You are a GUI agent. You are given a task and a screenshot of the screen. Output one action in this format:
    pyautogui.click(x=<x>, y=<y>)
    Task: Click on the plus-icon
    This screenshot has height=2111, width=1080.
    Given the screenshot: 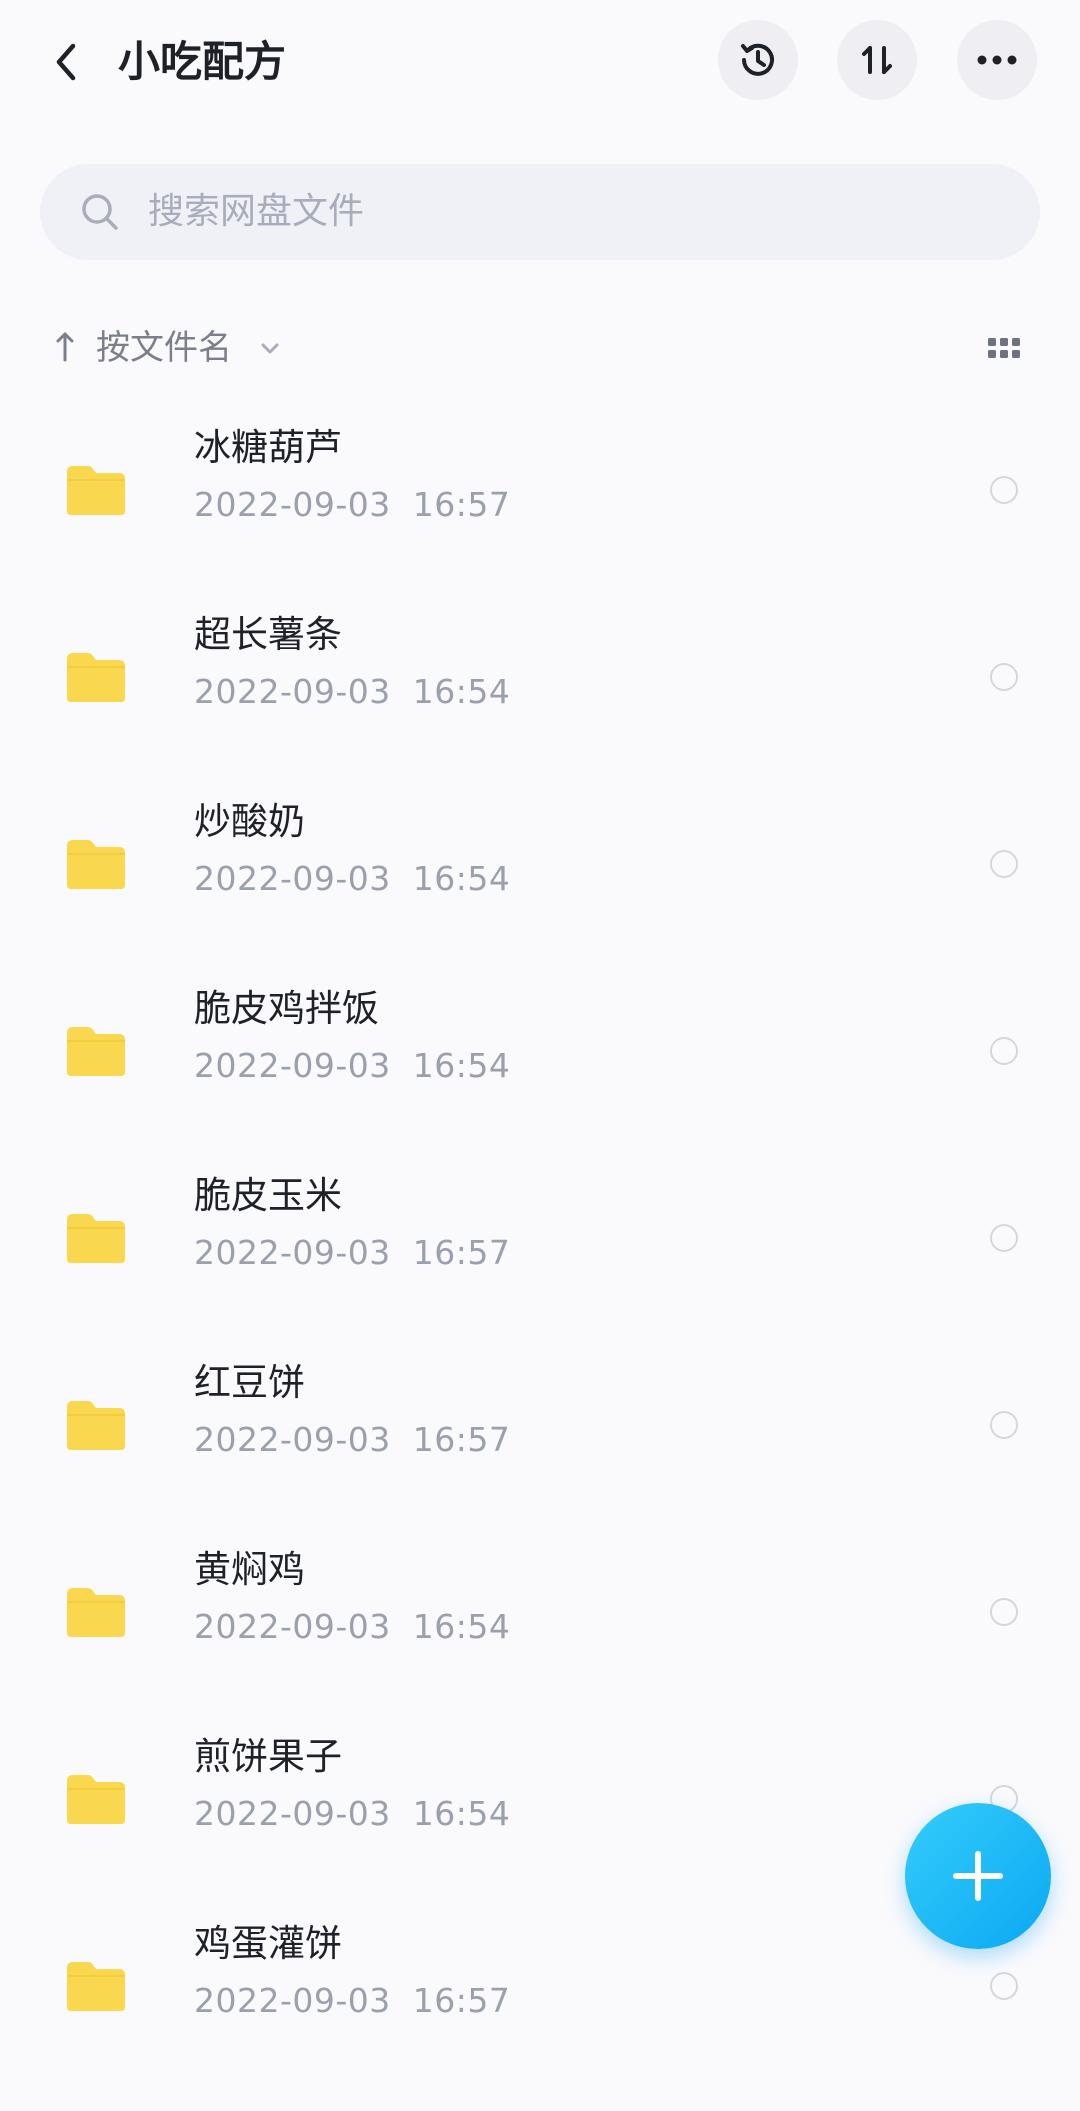 What is the action you would take?
    pyautogui.click(x=978, y=1876)
    